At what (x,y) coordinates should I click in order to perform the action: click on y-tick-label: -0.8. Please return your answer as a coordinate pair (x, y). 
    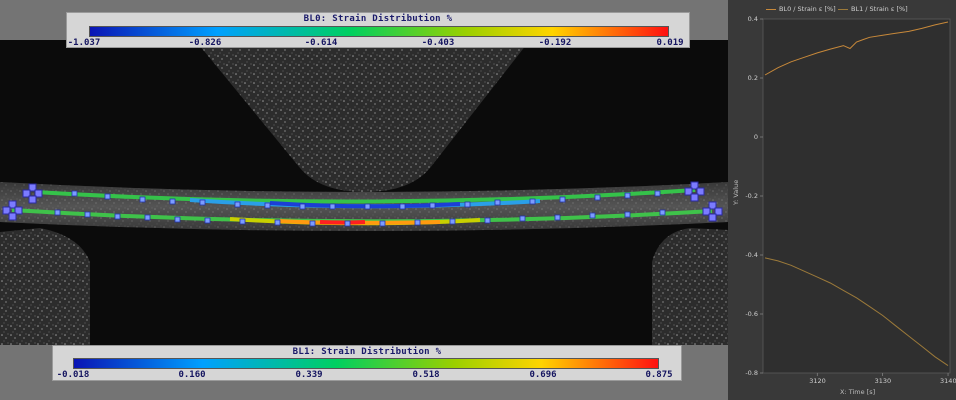
    Looking at the image, I should click on (751, 373).